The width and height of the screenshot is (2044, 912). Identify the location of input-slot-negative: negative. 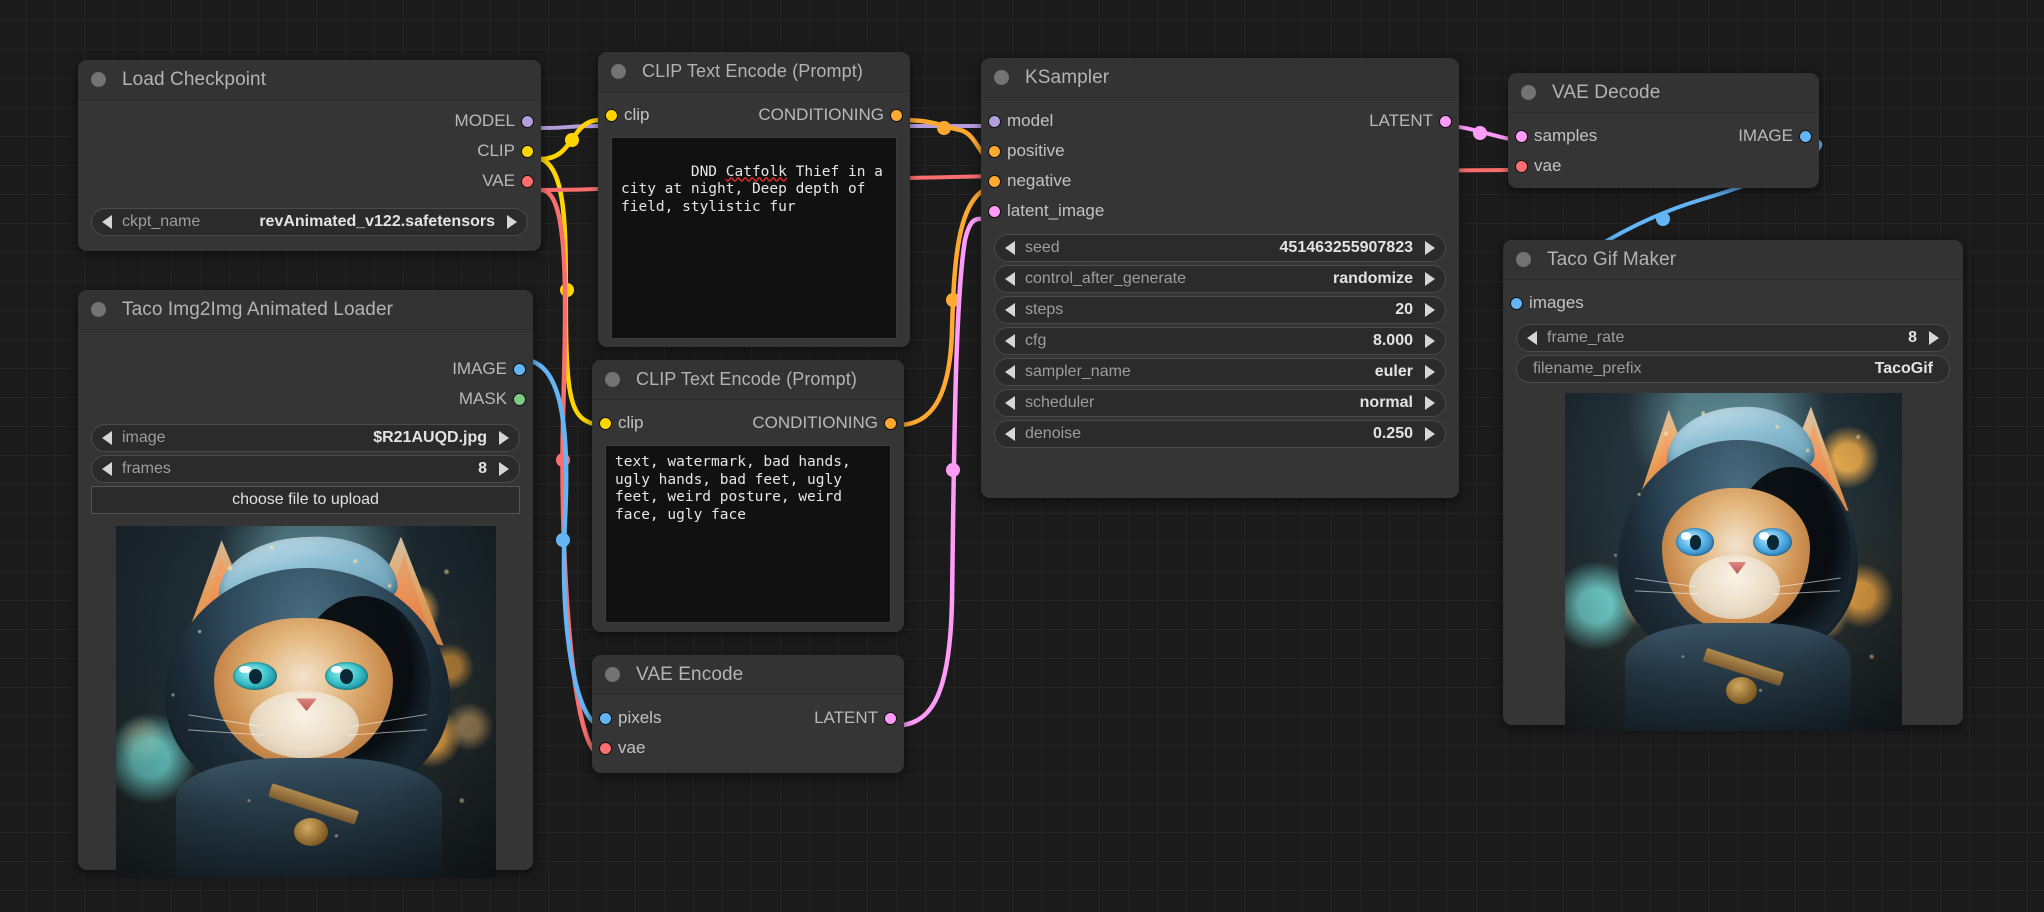
(1220, 181).